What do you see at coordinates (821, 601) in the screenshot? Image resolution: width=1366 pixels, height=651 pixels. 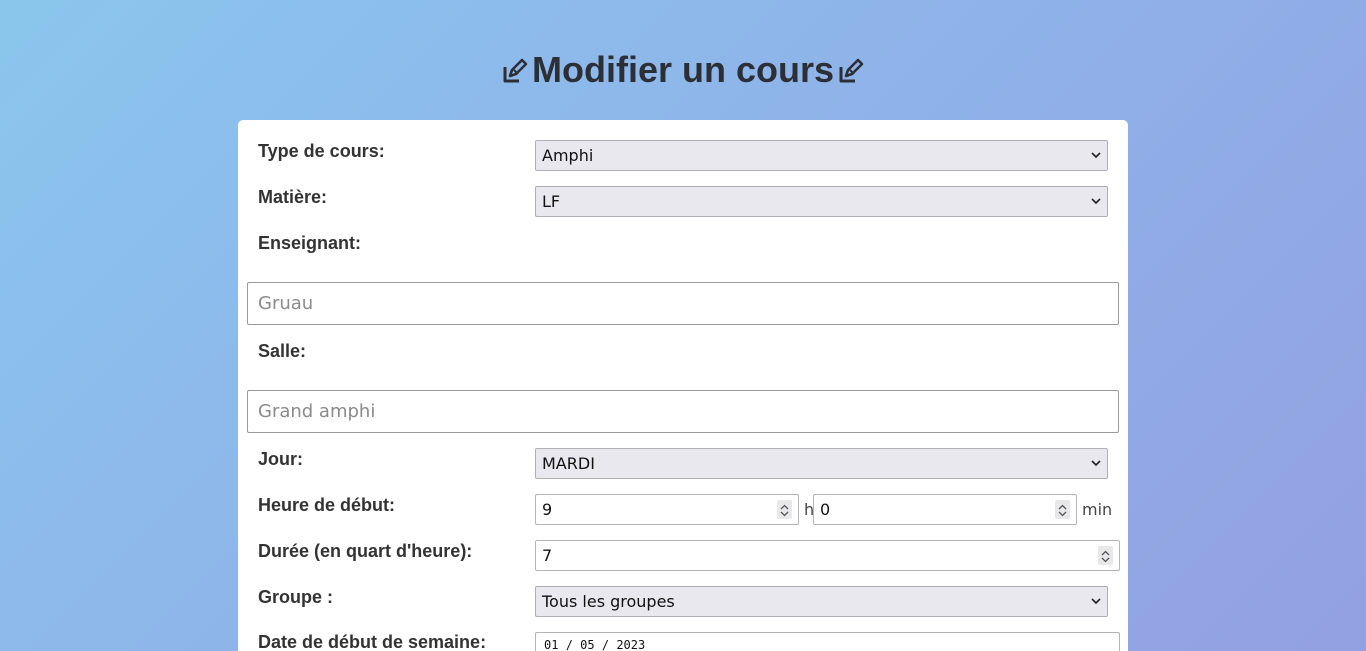 I see `group-select: Tous les groupes` at bounding box center [821, 601].